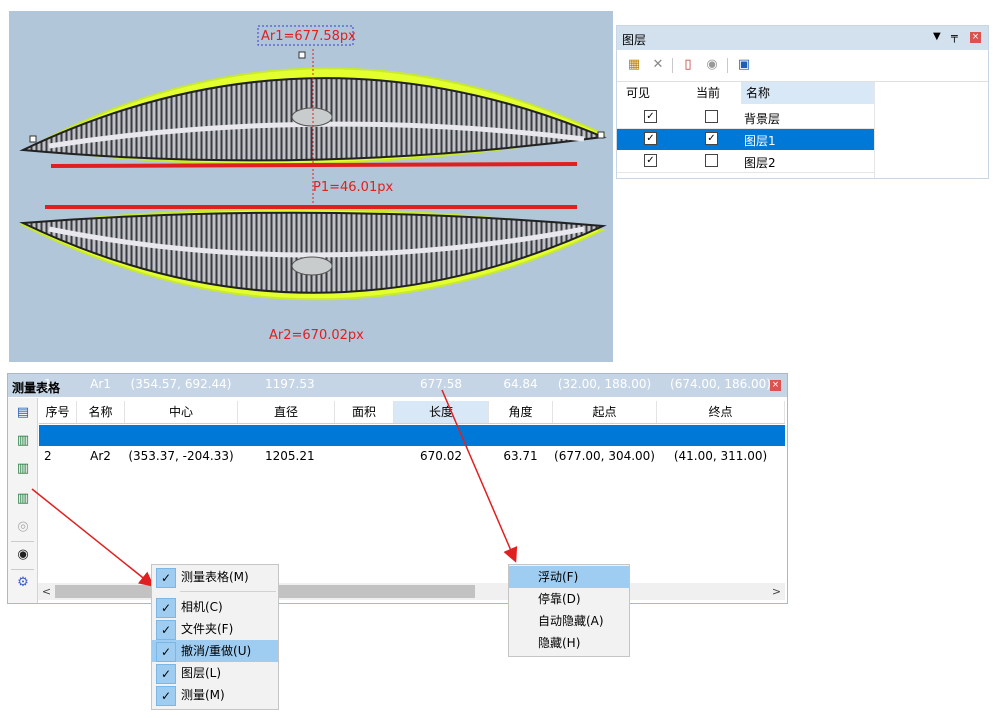  Describe the element at coordinates (215, 673) in the screenshot. I see `menu-item-layers: ✓ 图层(L)` at that location.